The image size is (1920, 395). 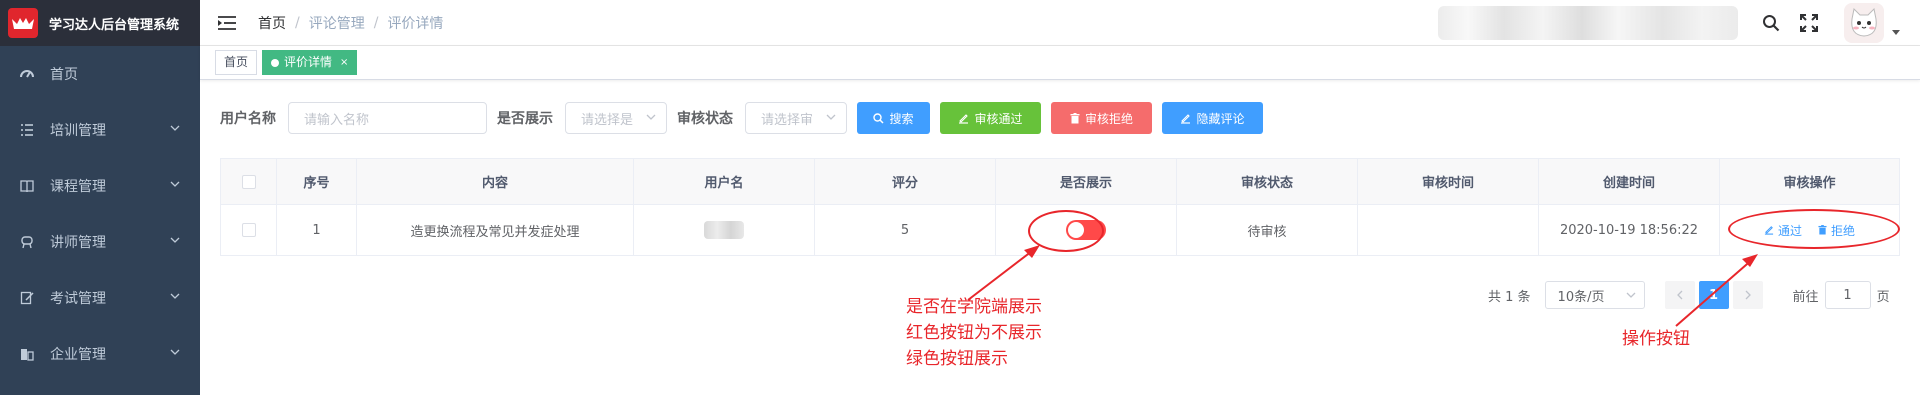 I want to click on annotation-line: 绿色按钮展示, so click(x=957, y=359).